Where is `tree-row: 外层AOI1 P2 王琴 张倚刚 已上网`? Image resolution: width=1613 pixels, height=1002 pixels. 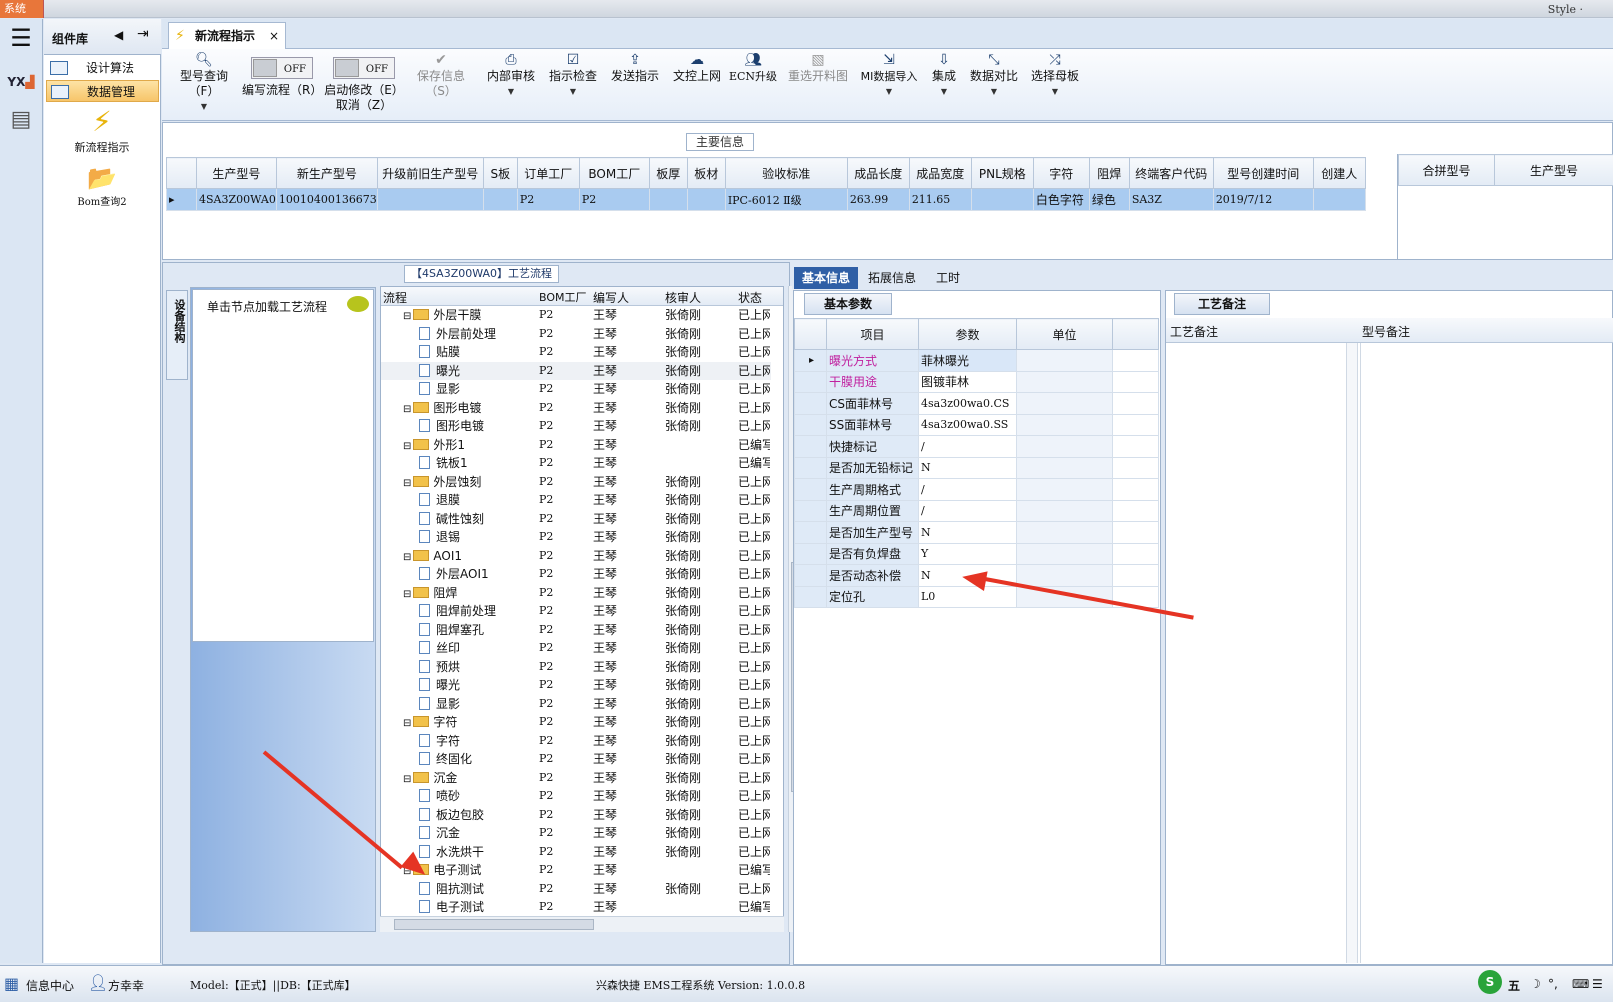
tree-row: 外层AOI1 P2 王琴 张倚刚 已上网 is located at coordinates (576, 574).